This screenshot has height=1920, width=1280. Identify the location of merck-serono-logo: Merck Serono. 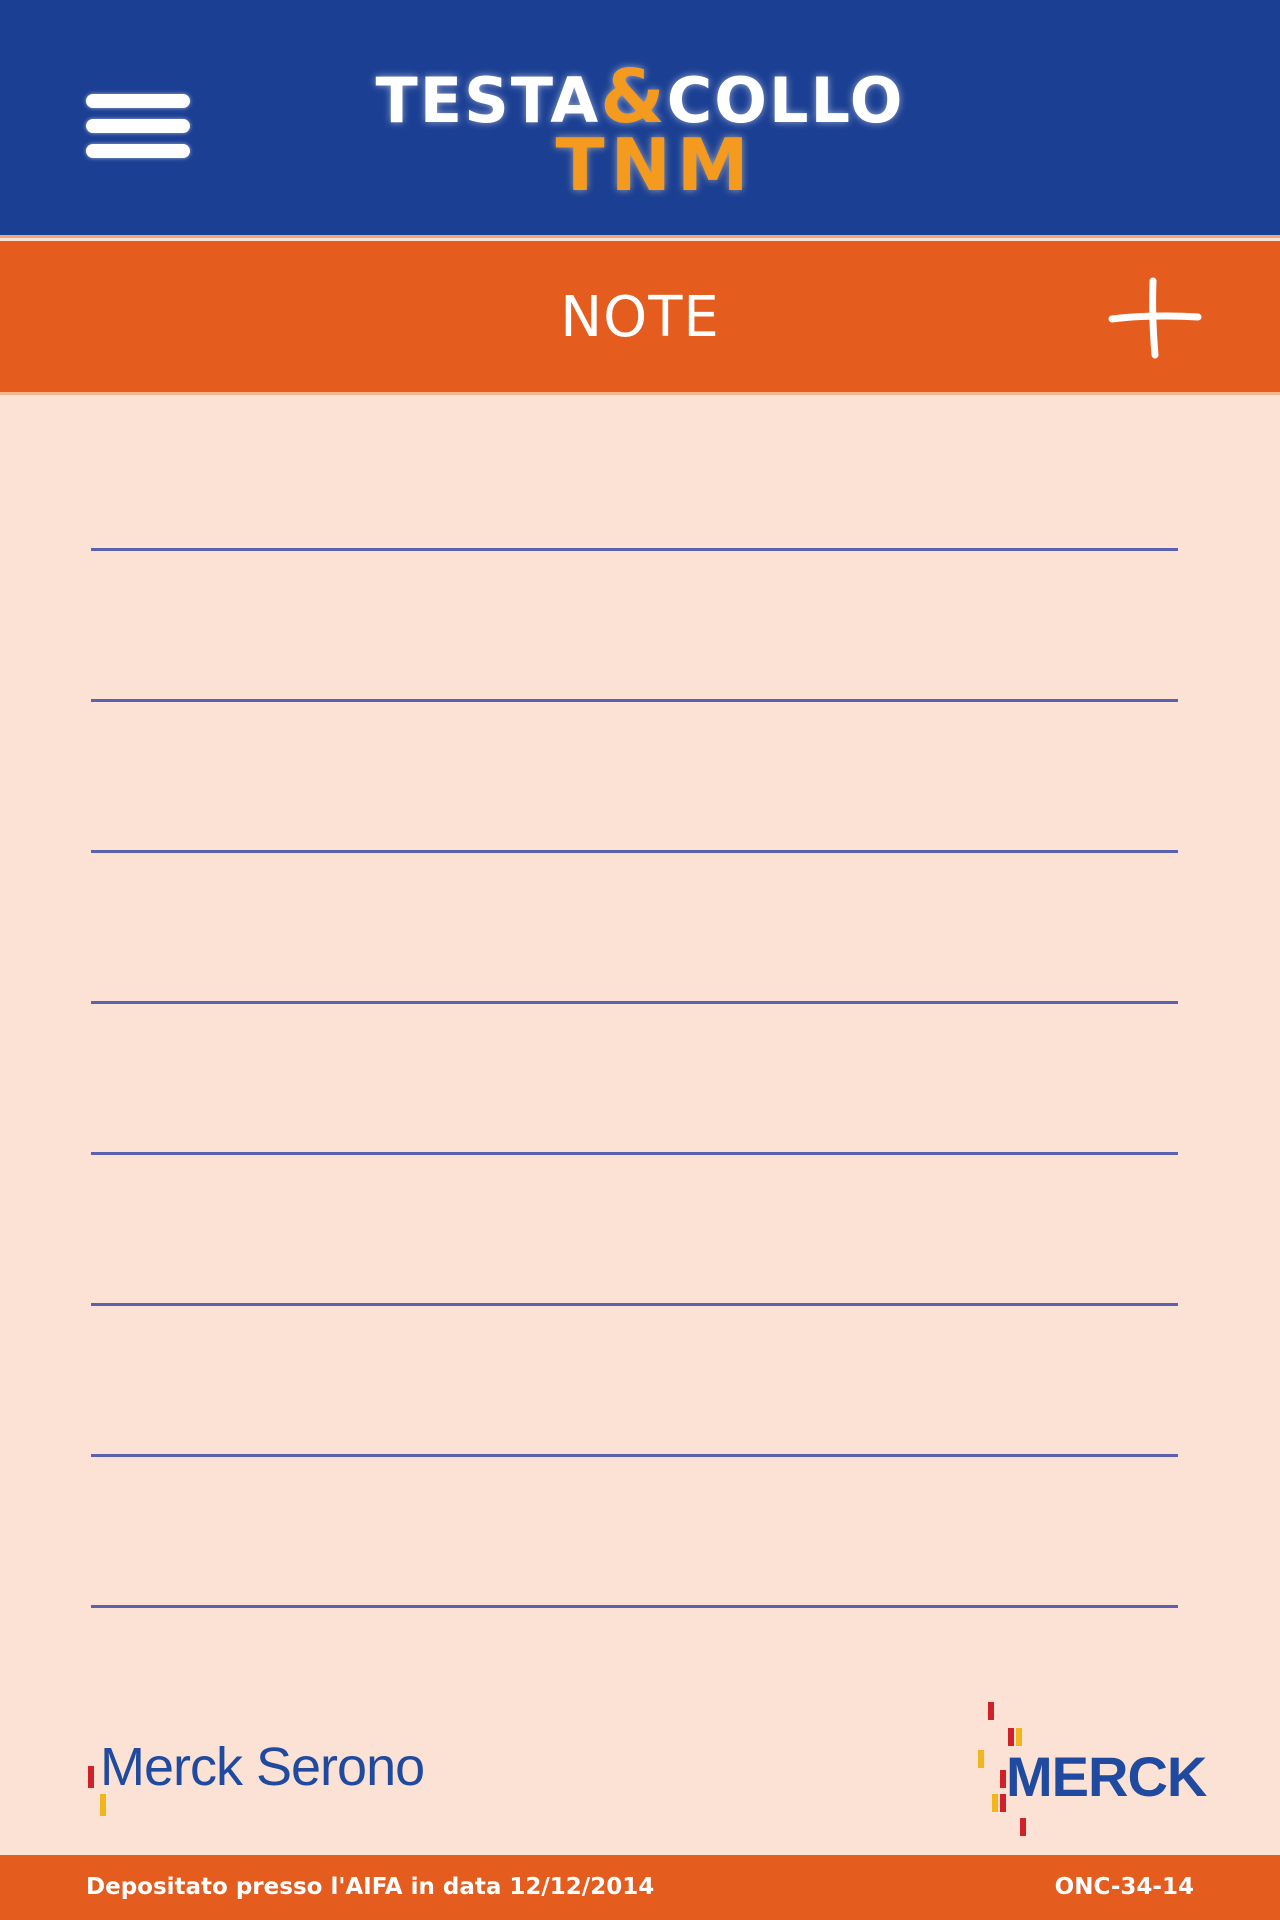
(276, 1781).